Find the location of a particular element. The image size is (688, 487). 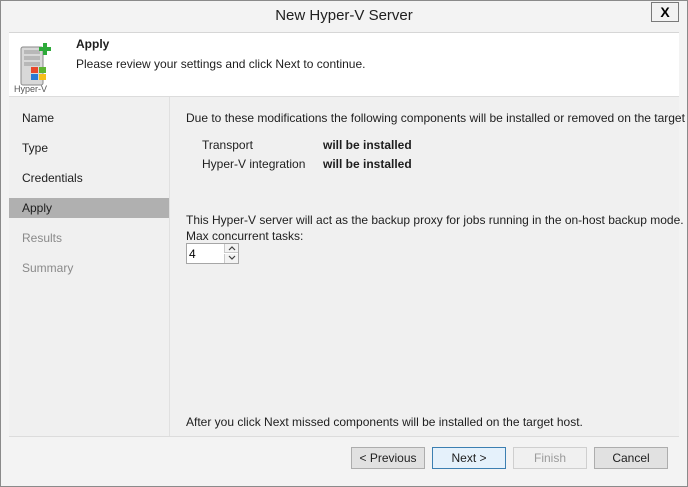

chevron-down-icon is located at coordinates (232, 257).